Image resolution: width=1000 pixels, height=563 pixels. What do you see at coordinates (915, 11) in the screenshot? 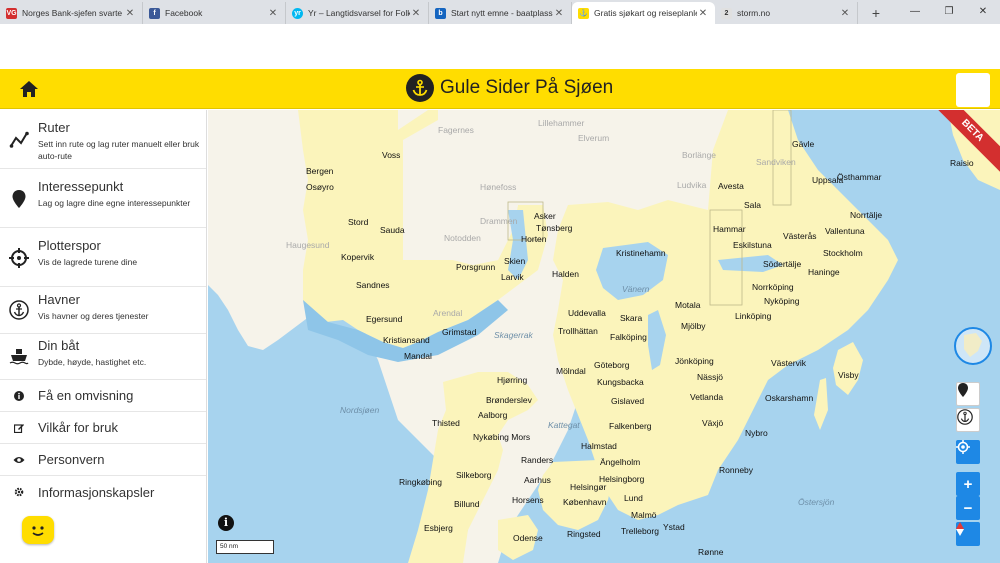
I see `minimize-icon: —` at bounding box center [915, 11].